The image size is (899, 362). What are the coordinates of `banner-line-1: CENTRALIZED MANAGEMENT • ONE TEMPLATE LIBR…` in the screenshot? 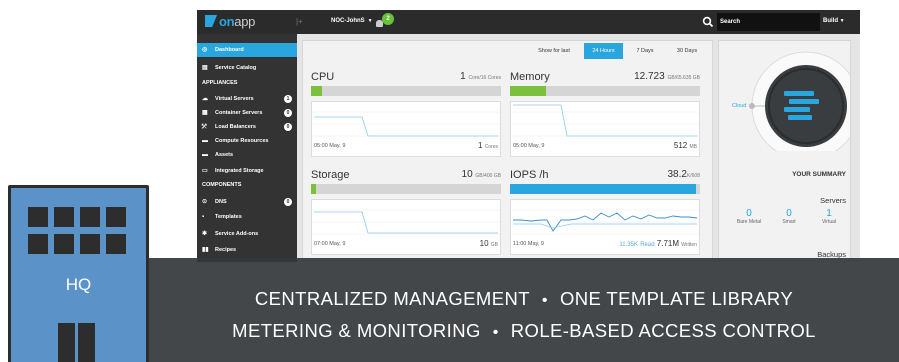 It's located at (524, 299).